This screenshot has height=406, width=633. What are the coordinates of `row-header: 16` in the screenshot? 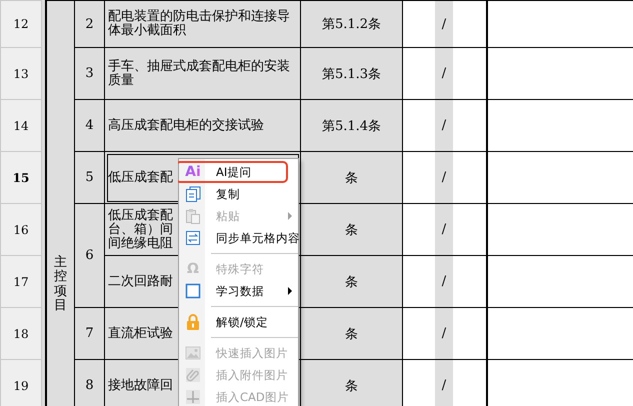 It's located at (21, 230).